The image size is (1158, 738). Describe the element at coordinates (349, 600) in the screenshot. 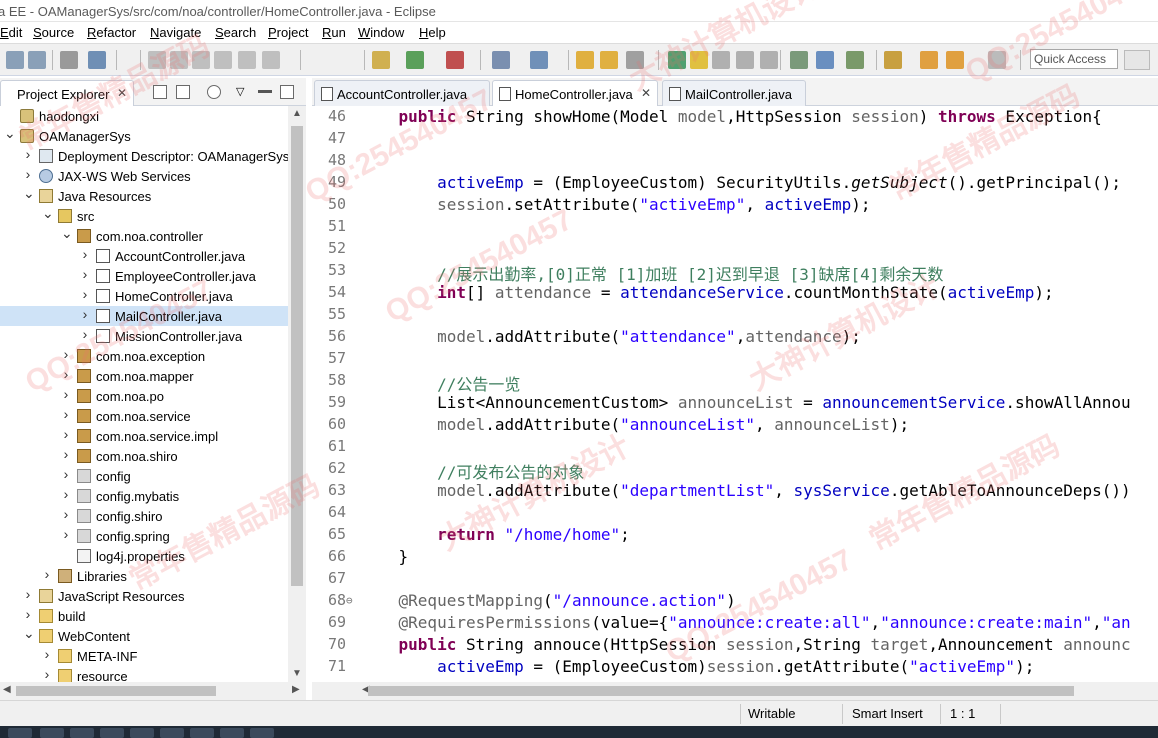

I see `fold-toggle-icon: ⊖` at that location.